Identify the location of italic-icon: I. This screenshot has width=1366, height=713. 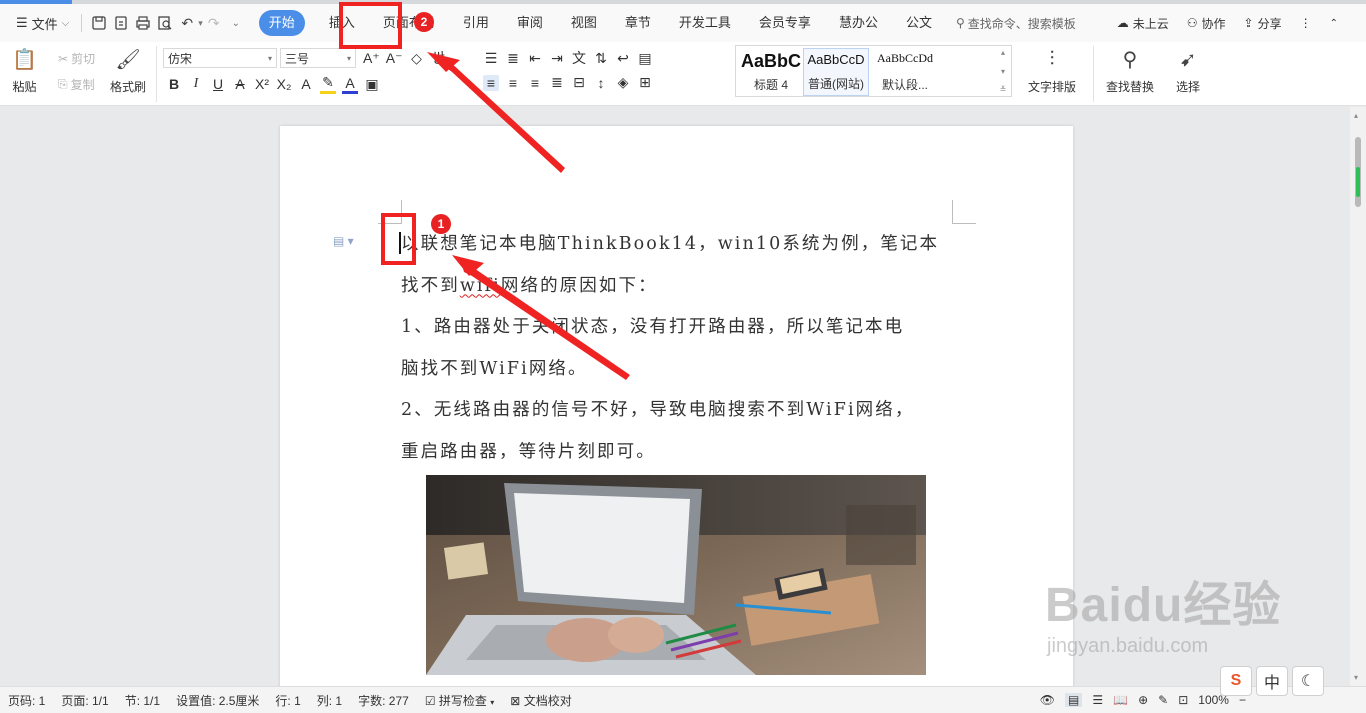
(196, 84).